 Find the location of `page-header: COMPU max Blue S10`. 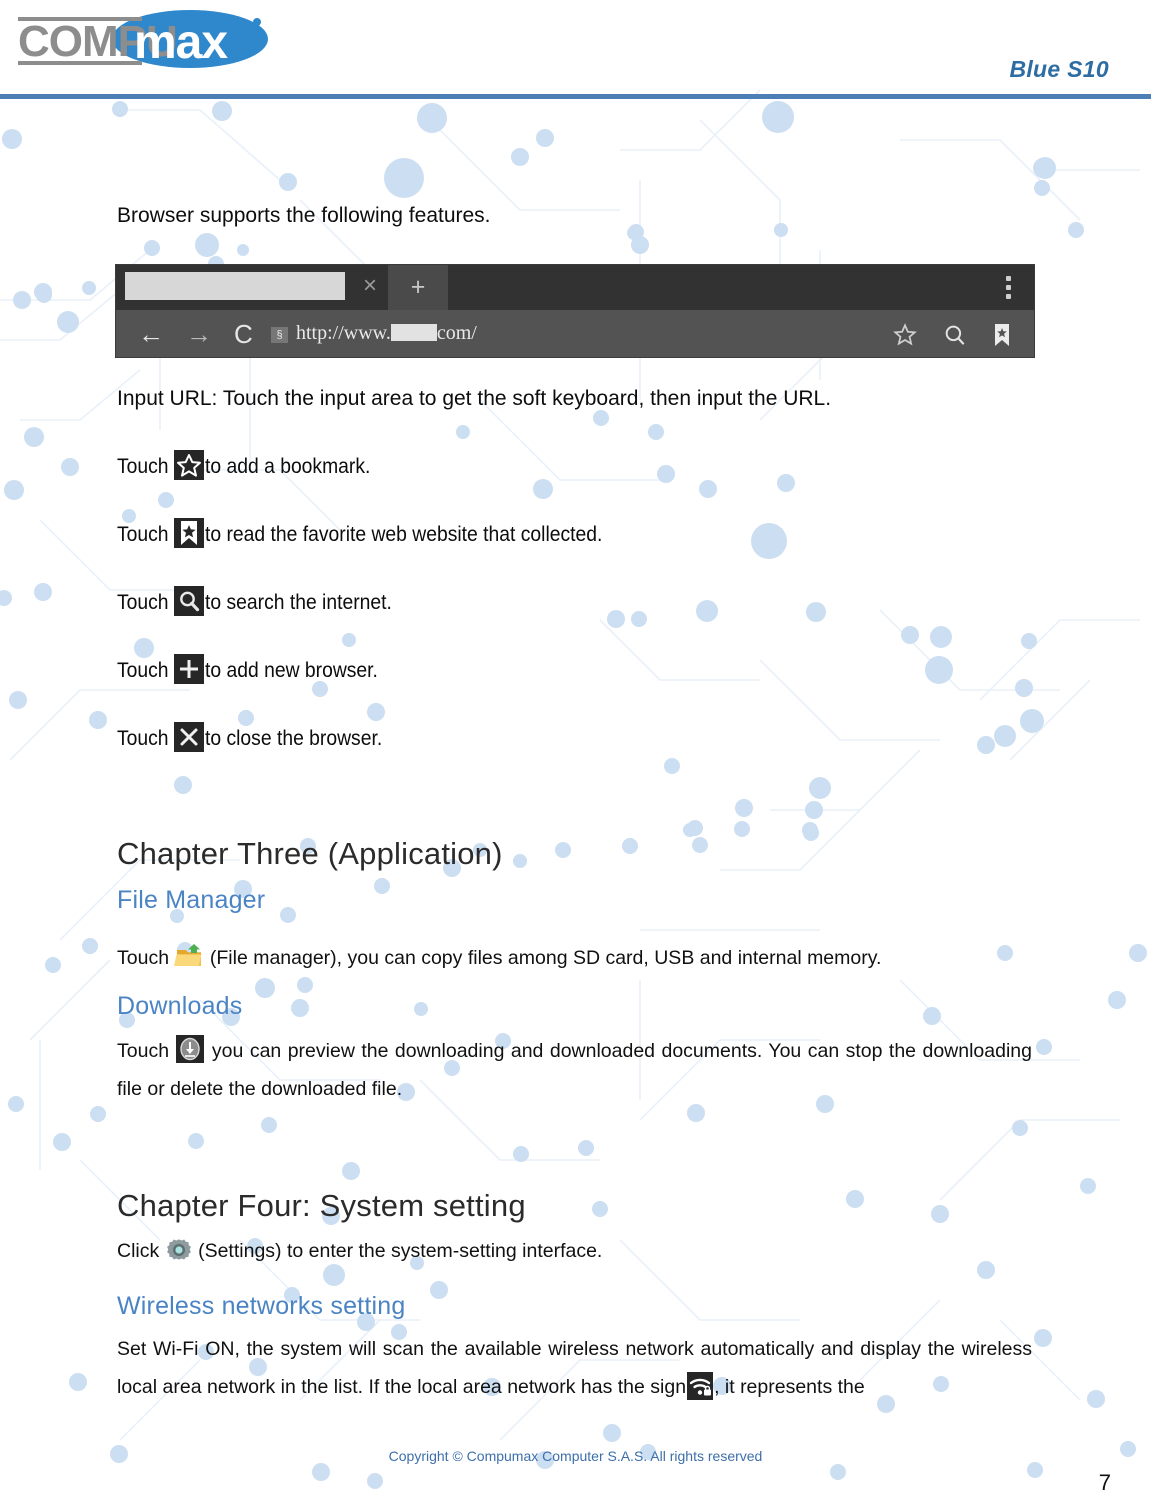

page-header: COMPU max Blue S10 is located at coordinates (575, 50).